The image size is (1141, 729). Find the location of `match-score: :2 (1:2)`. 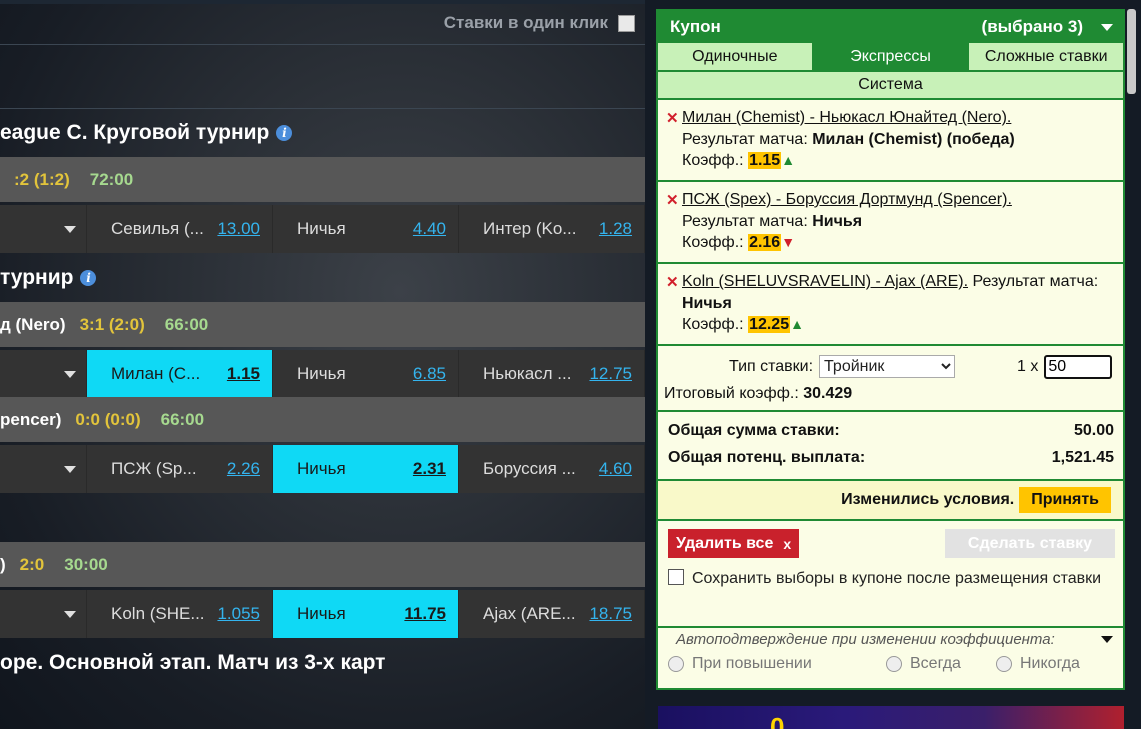

match-score: :2 (1:2) is located at coordinates (42, 179).